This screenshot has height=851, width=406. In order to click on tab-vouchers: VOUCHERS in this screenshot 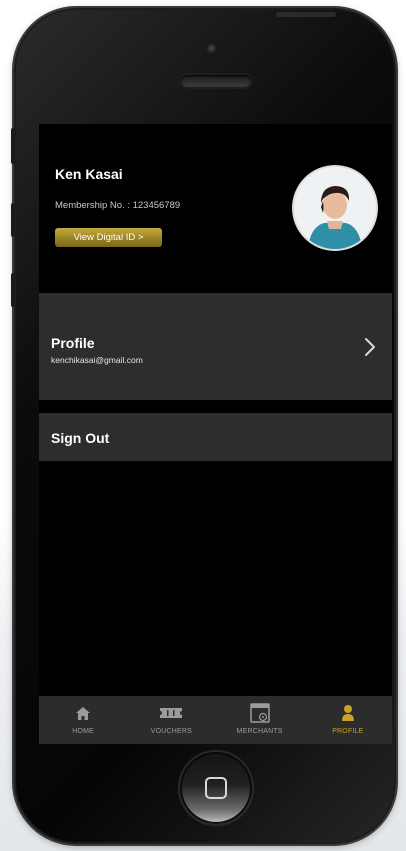, I will do `click(171, 720)`.